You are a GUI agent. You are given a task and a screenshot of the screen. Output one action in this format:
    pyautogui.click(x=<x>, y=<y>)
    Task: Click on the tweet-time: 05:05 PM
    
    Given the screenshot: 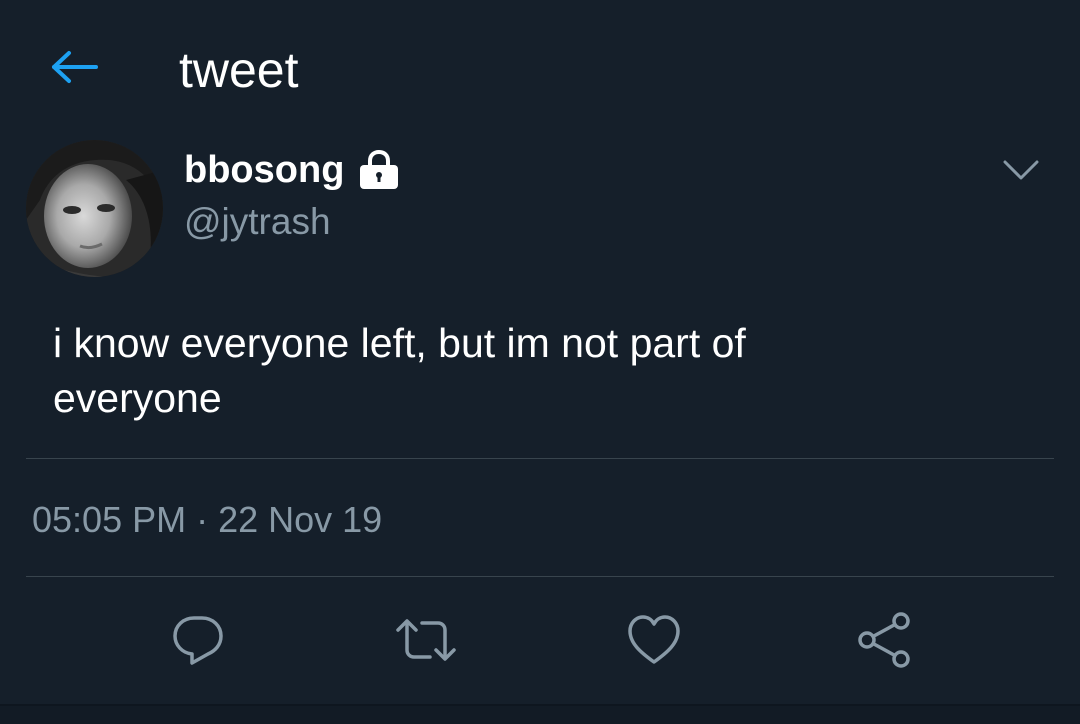 What is the action you would take?
    pyautogui.click(x=109, y=519)
    